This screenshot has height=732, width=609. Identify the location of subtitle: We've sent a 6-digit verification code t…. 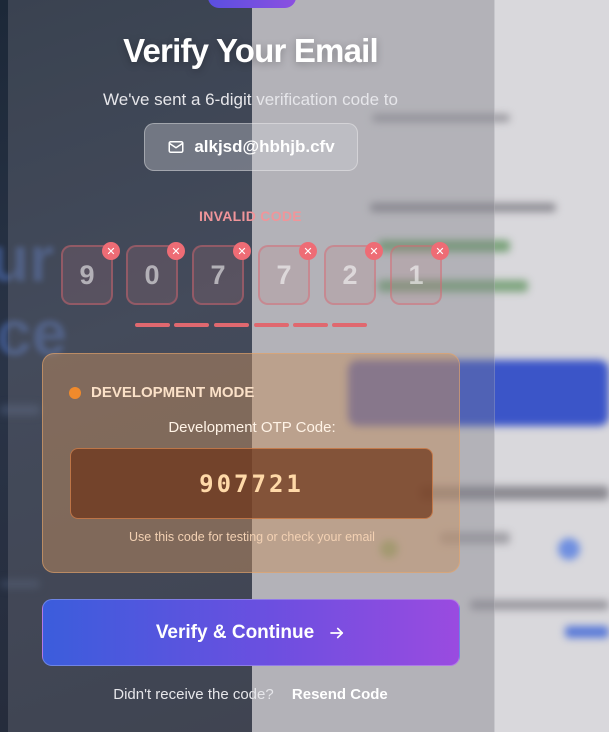
(250, 99).